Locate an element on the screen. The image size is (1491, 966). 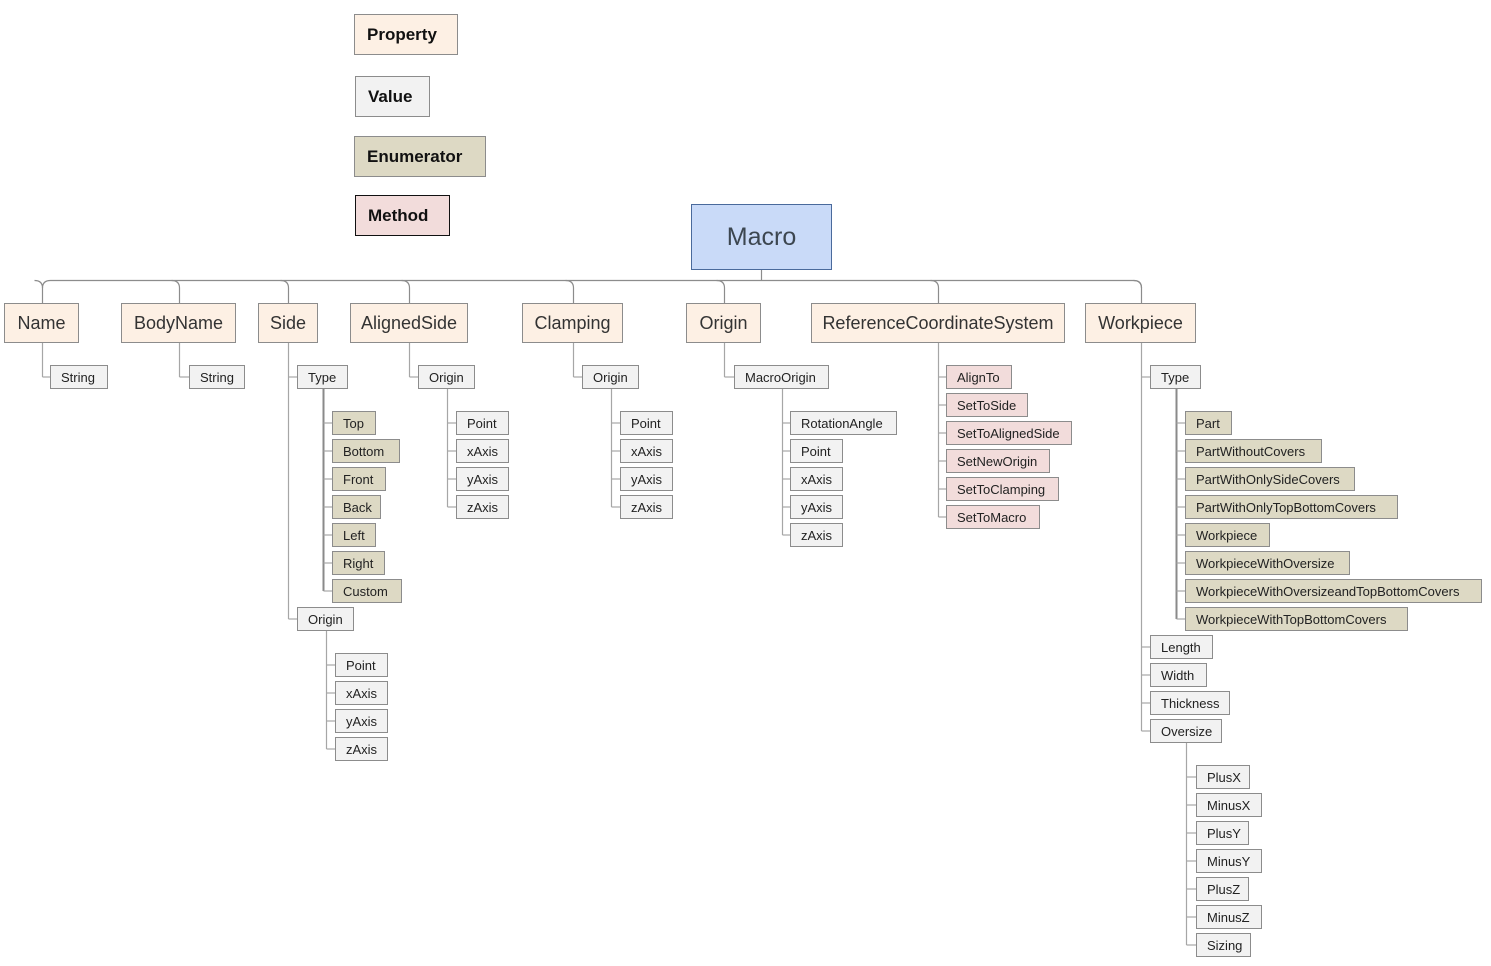
root-node-macro: Macro is located at coordinates (761, 237).